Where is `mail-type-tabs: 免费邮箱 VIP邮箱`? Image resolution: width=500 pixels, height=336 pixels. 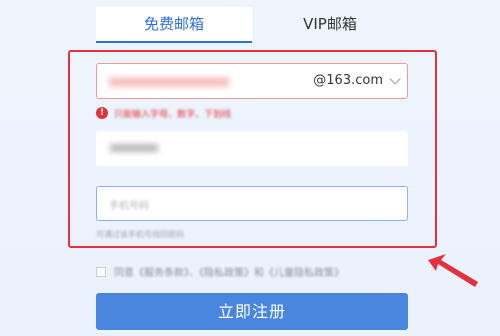
mail-type-tabs: 免费邮箱 VIP邮箱 is located at coordinates (252, 25).